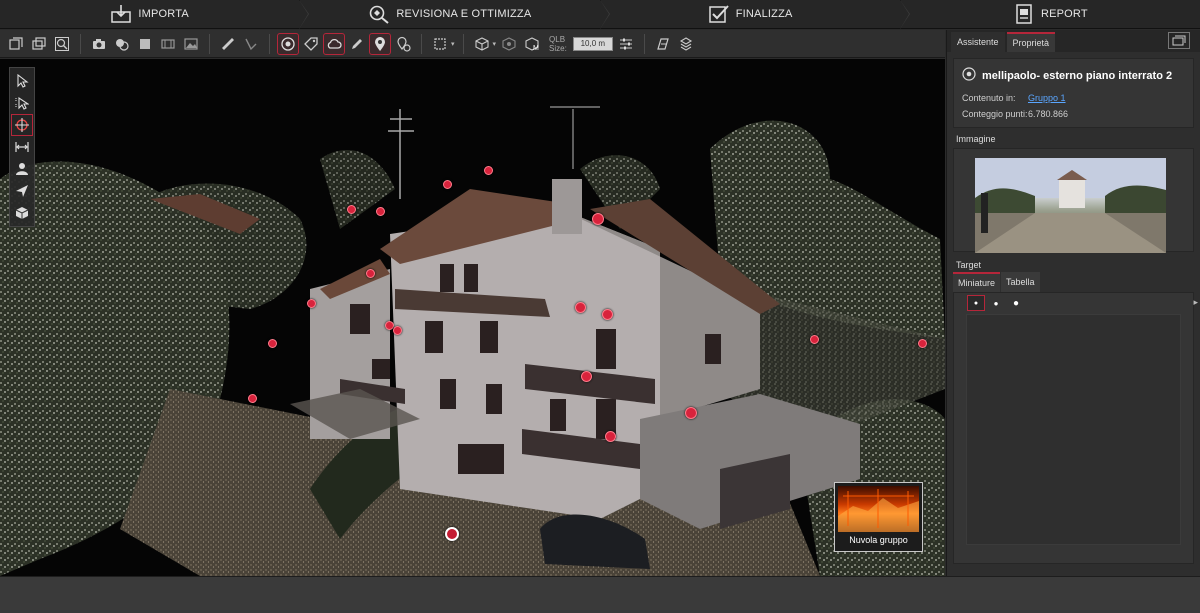 The height and width of the screenshot is (613, 1200). Describe the element at coordinates (22, 169) in the screenshot. I see `walk-icon` at that location.